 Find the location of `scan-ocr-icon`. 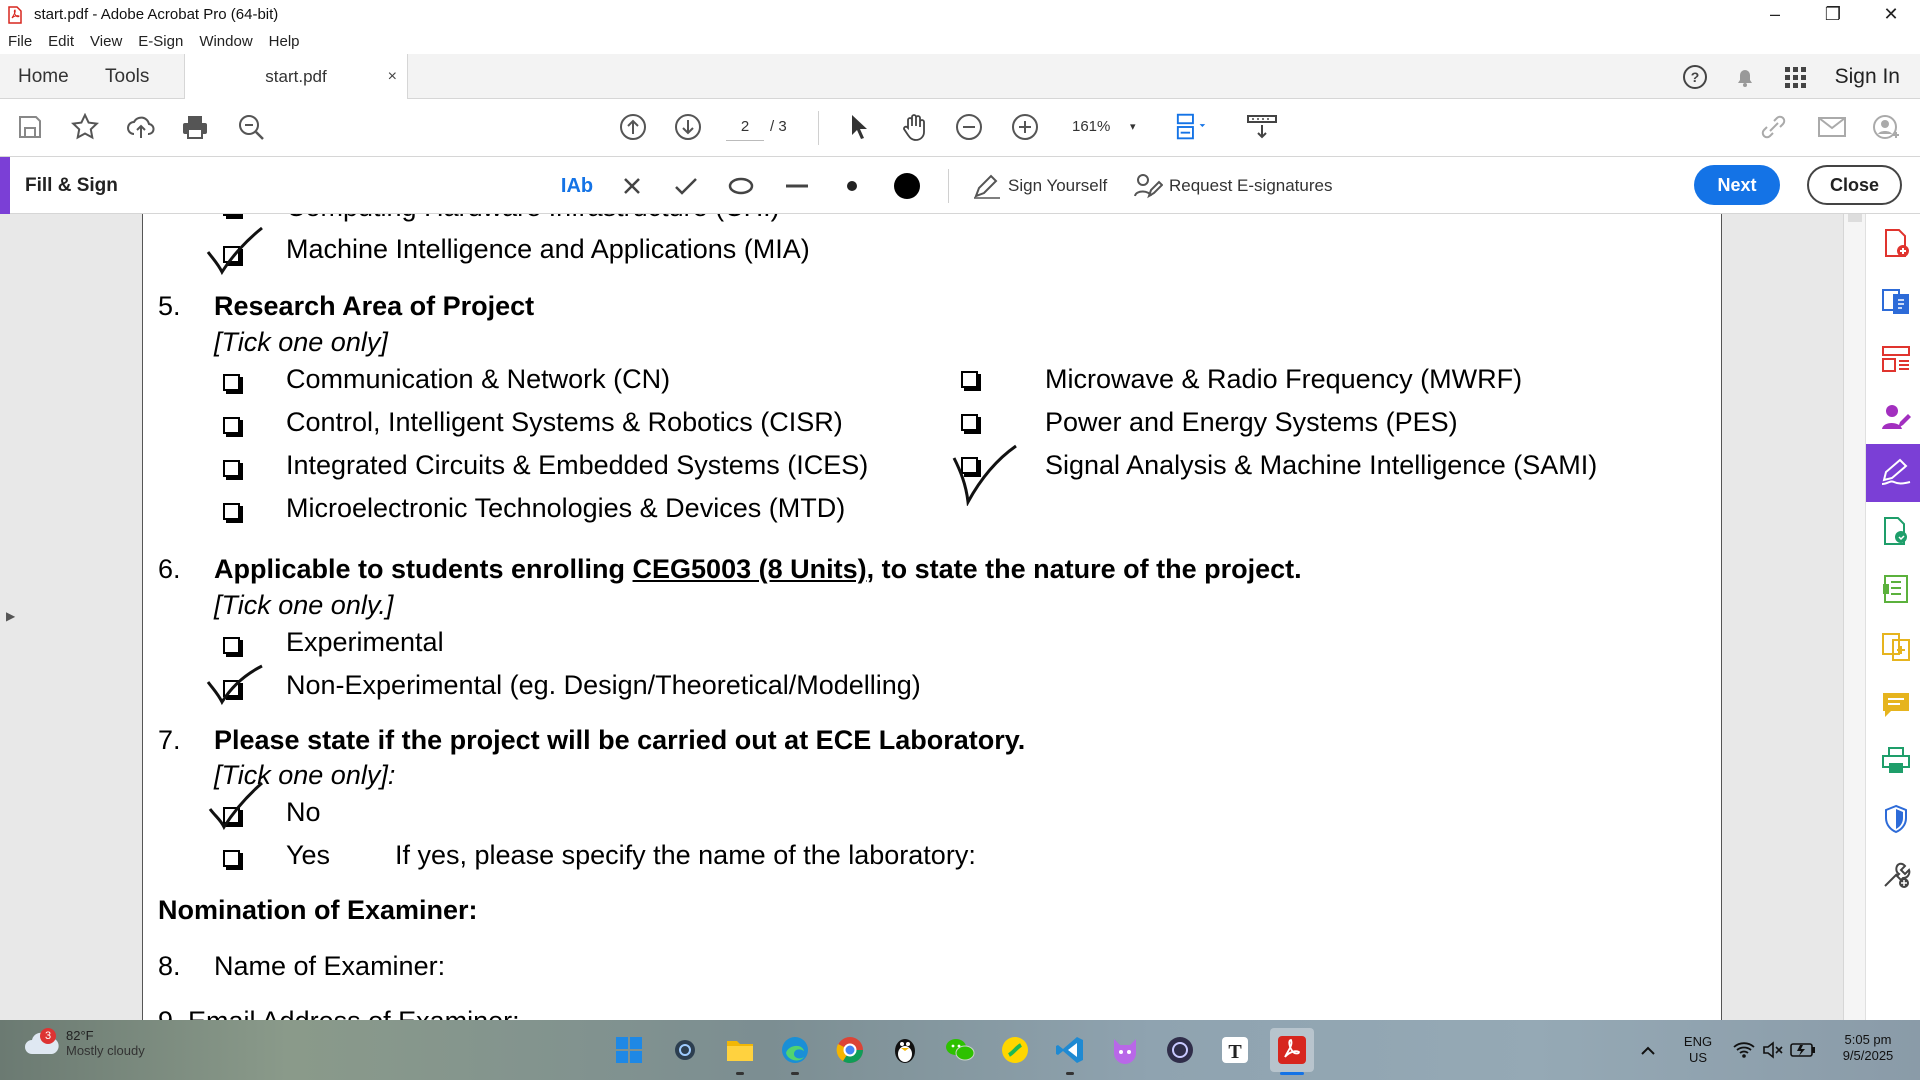

scan-ocr-icon is located at coordinates (1896, 531).